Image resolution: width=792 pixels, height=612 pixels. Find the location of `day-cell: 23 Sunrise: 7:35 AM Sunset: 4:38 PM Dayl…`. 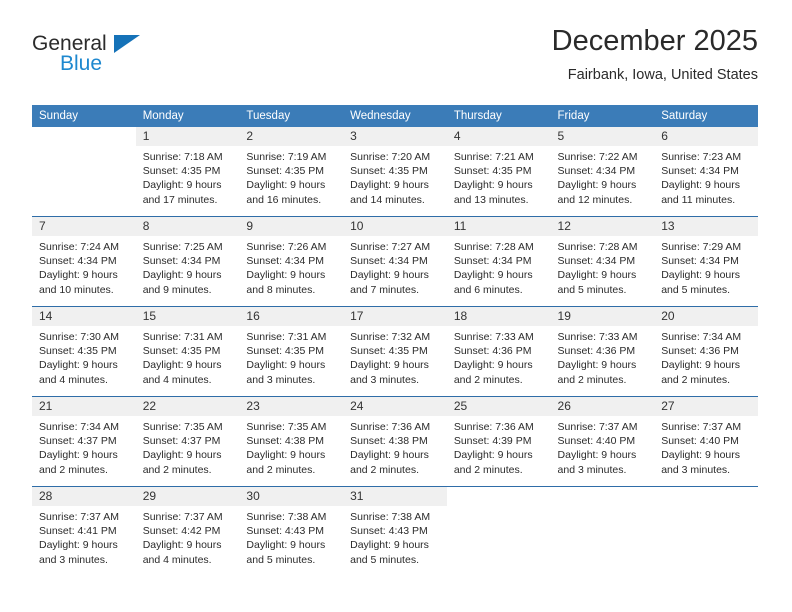

day-cell: 23 Sunrise: 7:35 AM Sunset: 4:38 PM Dayl… is located at coordinates (291, 441).